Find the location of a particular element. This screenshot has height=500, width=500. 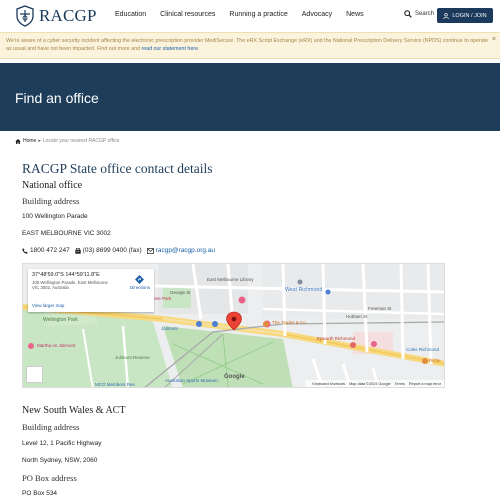

national-office-heading: National office is located at coordinates (52, 185).